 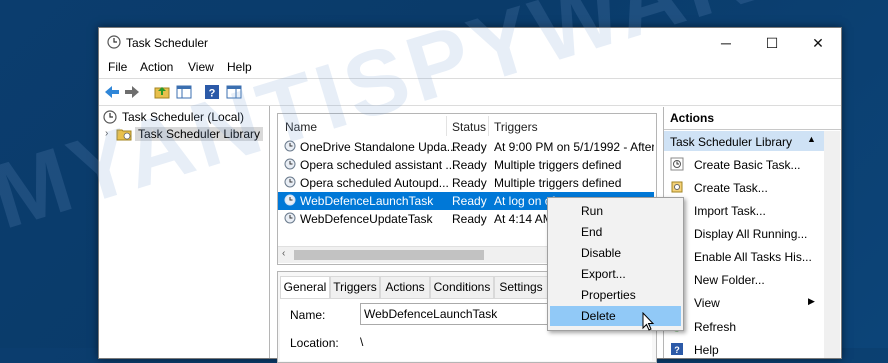 What do you see at coordinates (574, 147) in the screenshot?
I see `task-trigger: At 9:00 PM on 5/1/1992 - After t` at bounding box center [574, 147].